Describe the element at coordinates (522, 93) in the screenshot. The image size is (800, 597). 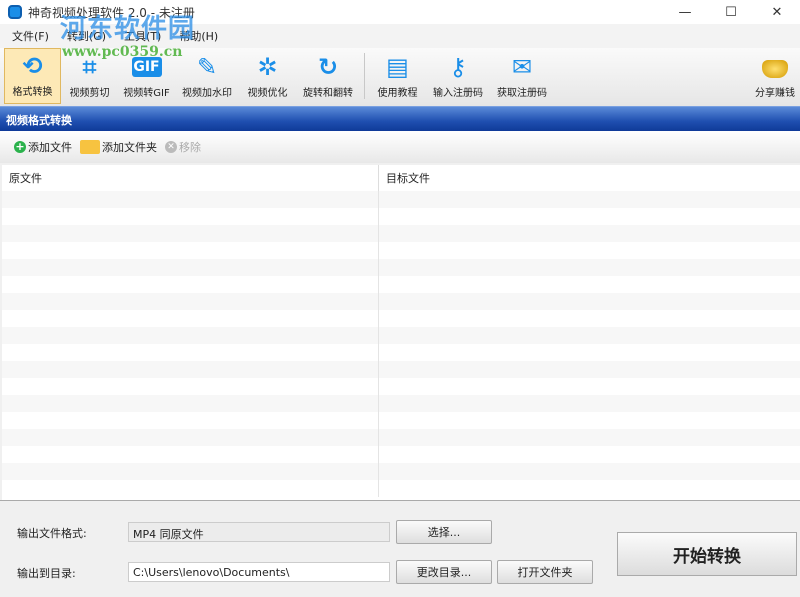
I see `tool-label: 获取注册码` at that location.